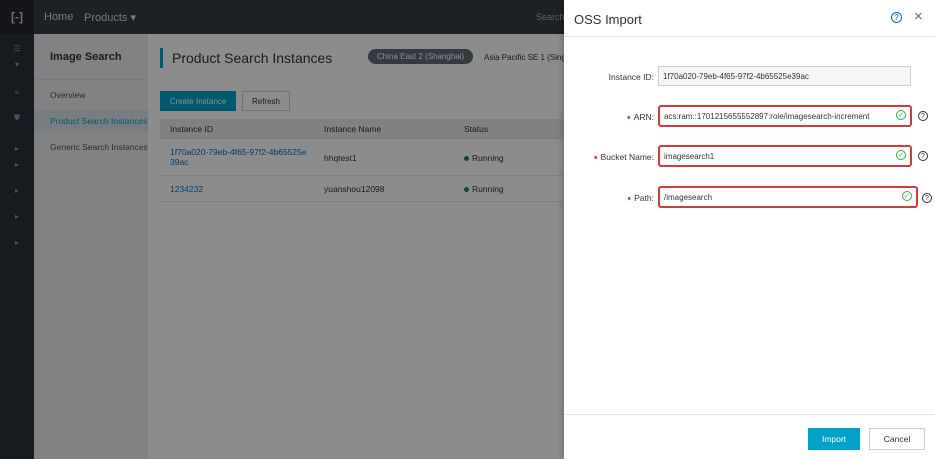 This screenshot has height=459, width=935. What do you see at coordinates (631, 77) in the screenshot?
I see `instance-id-label: Instance ID:` at bounding box center [631, 77].